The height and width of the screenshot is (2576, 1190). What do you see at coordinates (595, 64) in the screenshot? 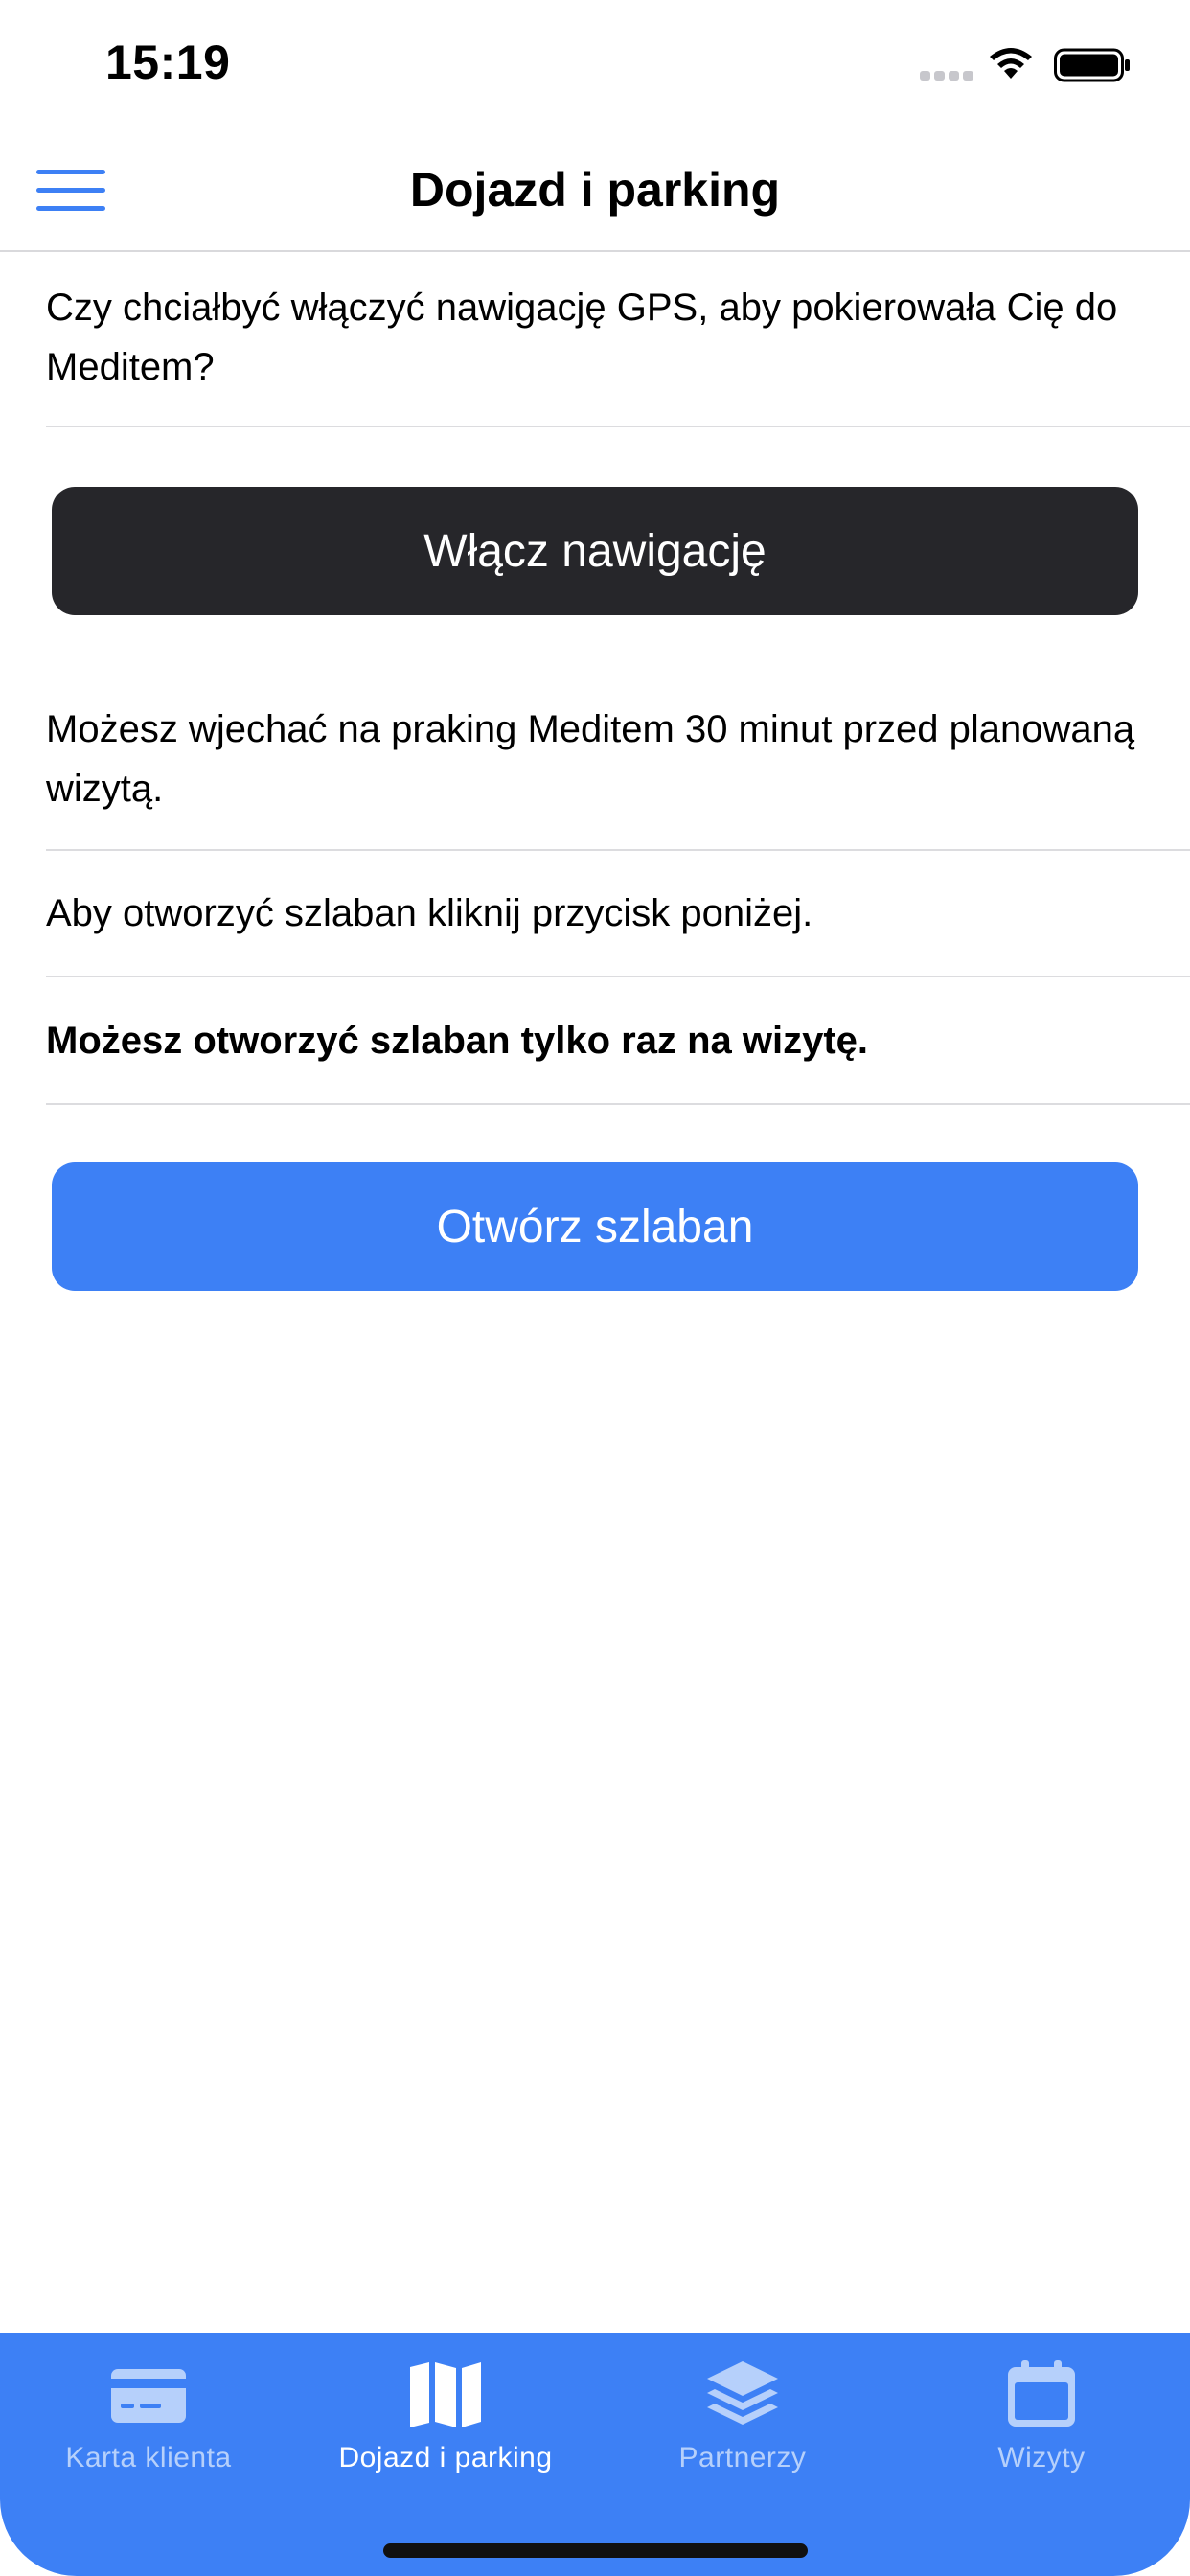
I see `status-bar: 15:19` at bounding box center [595, 64].